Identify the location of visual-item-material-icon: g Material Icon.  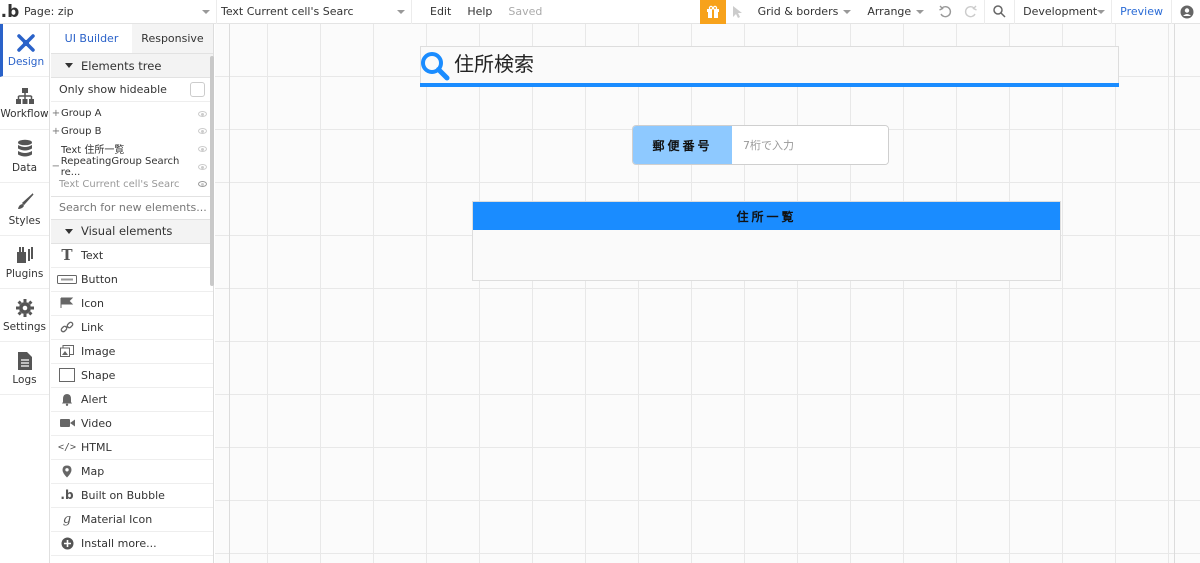
(132, 520).